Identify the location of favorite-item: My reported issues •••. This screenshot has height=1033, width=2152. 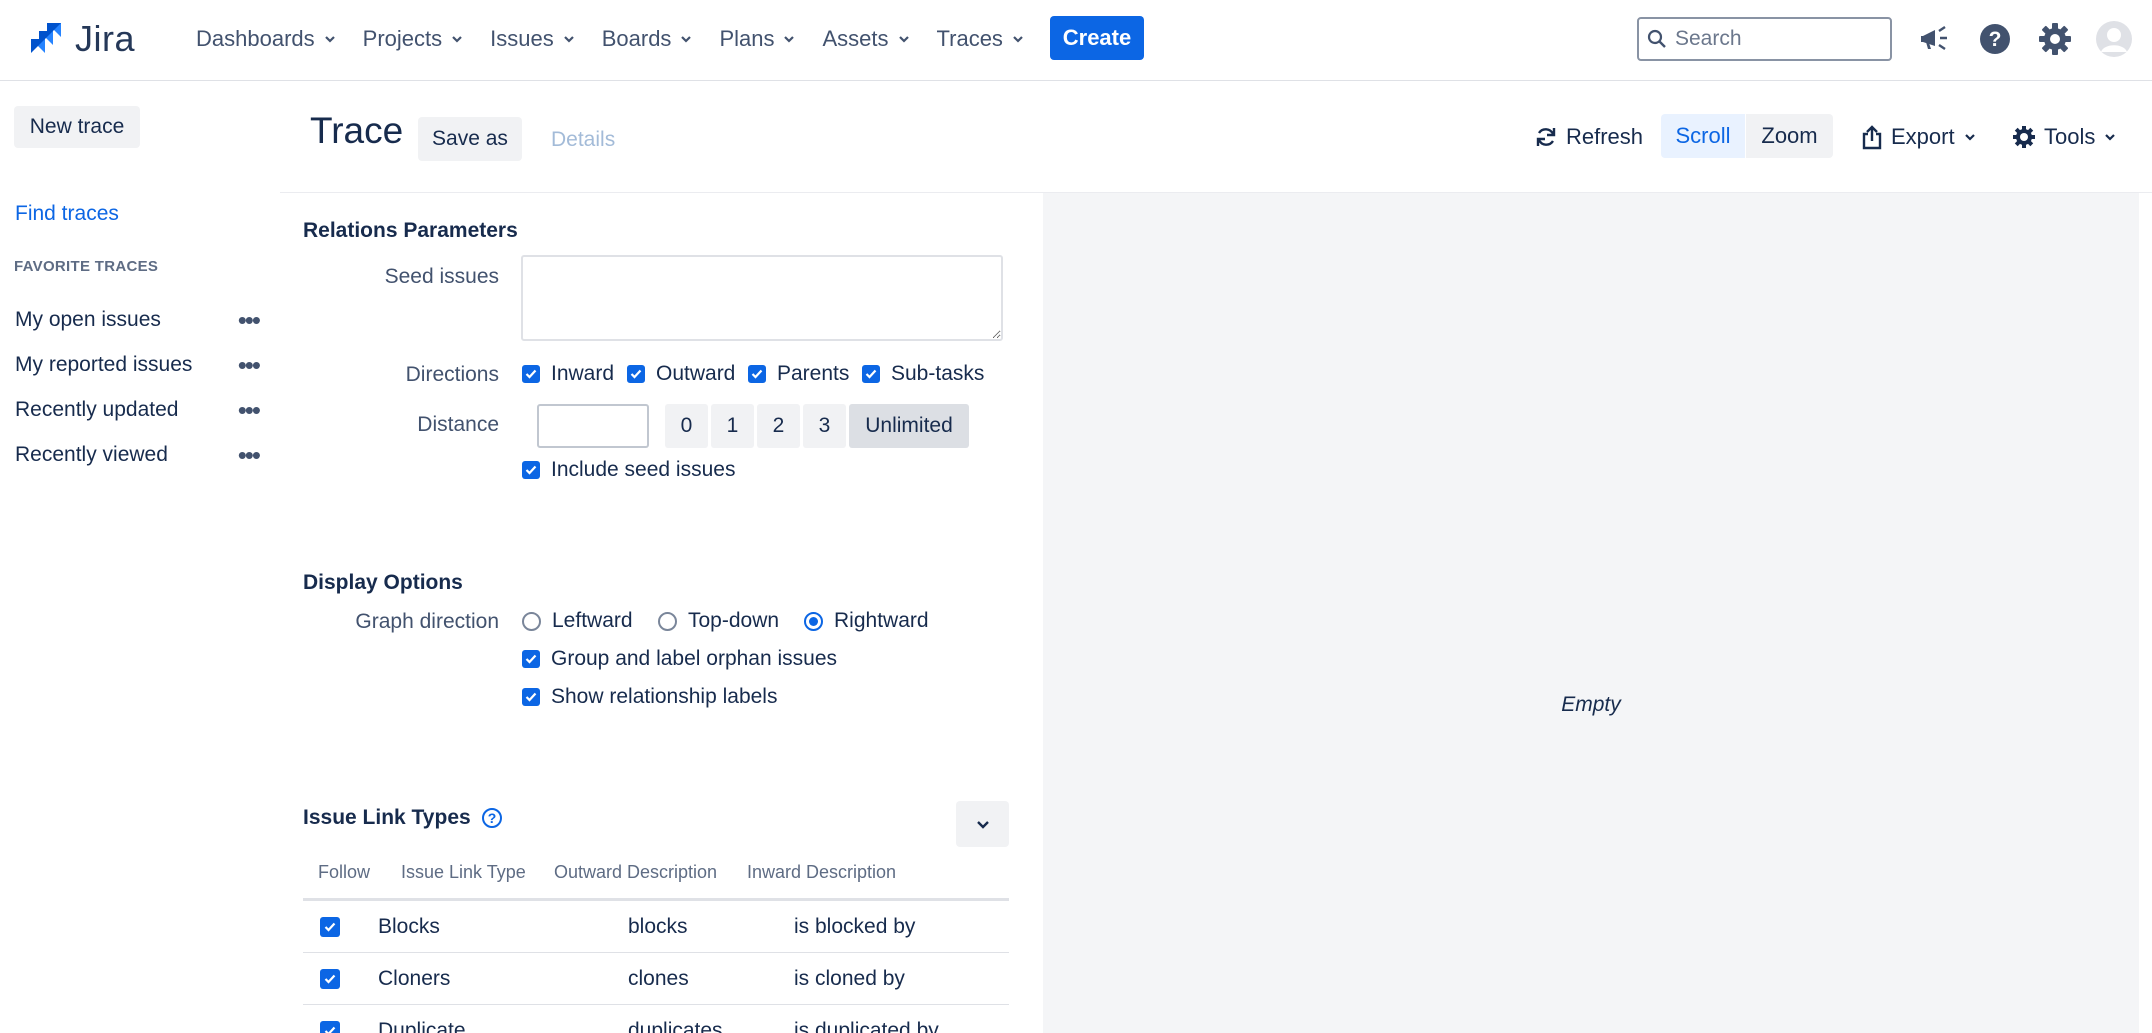
(140, 365).